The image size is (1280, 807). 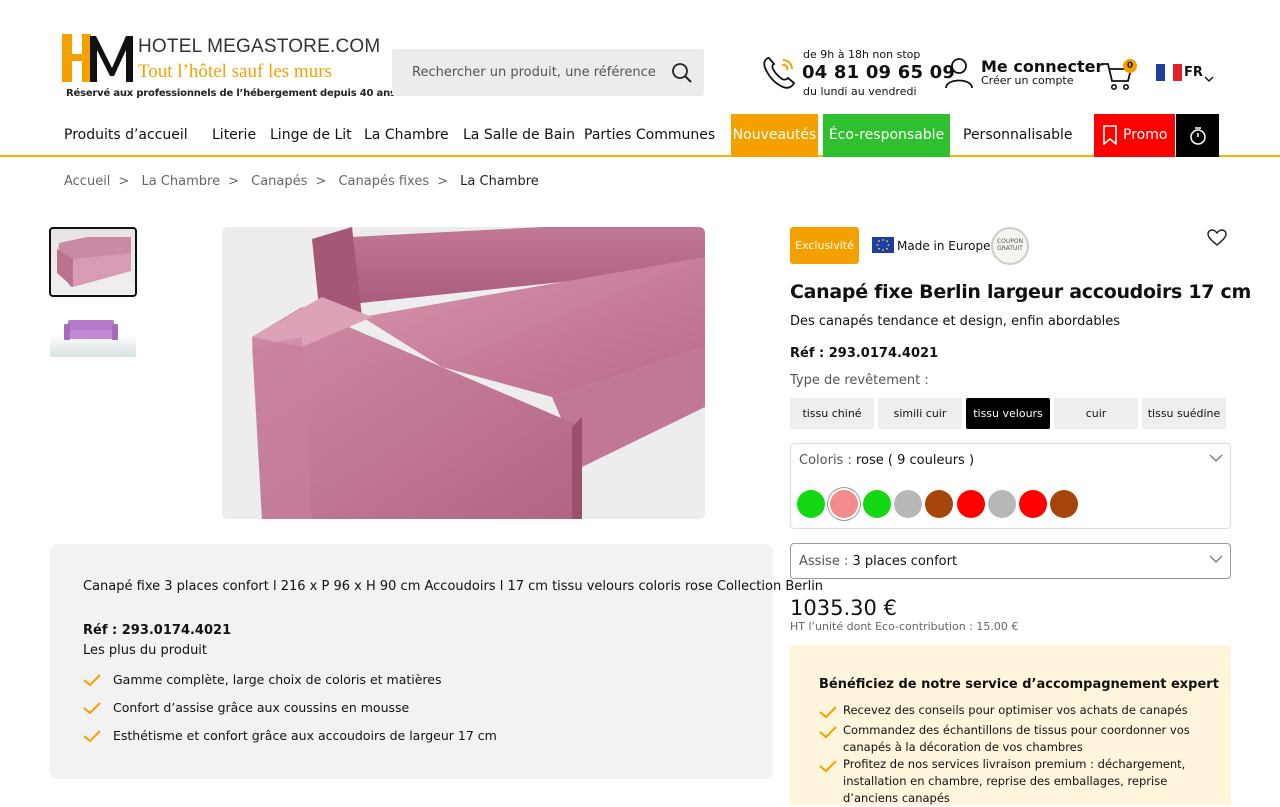 I want to click on bookmark-icon, so click(x=1110, y=135).